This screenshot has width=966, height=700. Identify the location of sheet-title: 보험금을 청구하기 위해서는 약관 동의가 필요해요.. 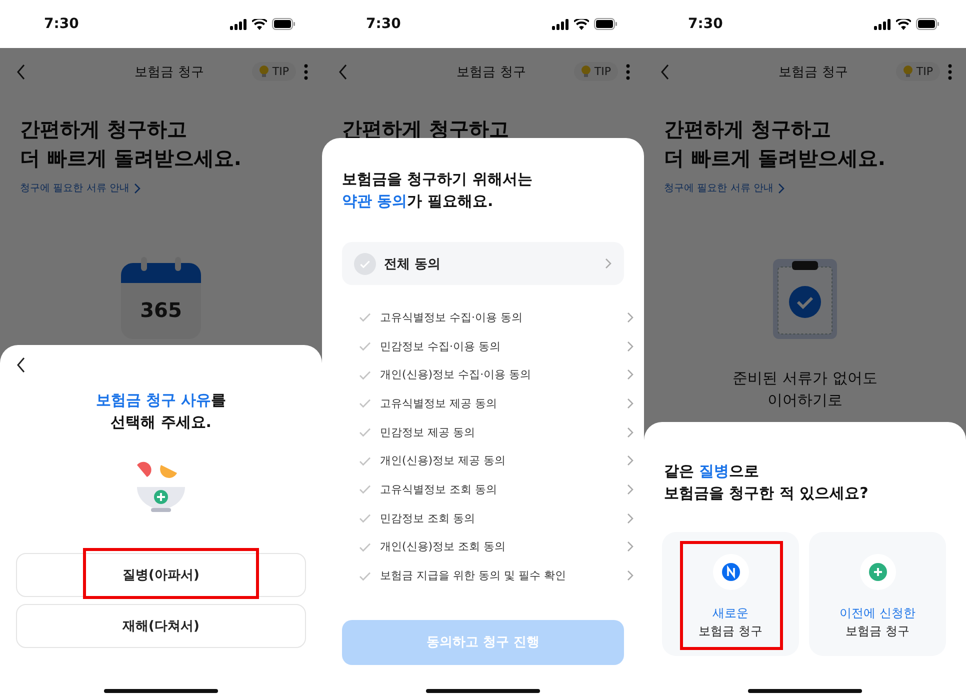
(438, 190).